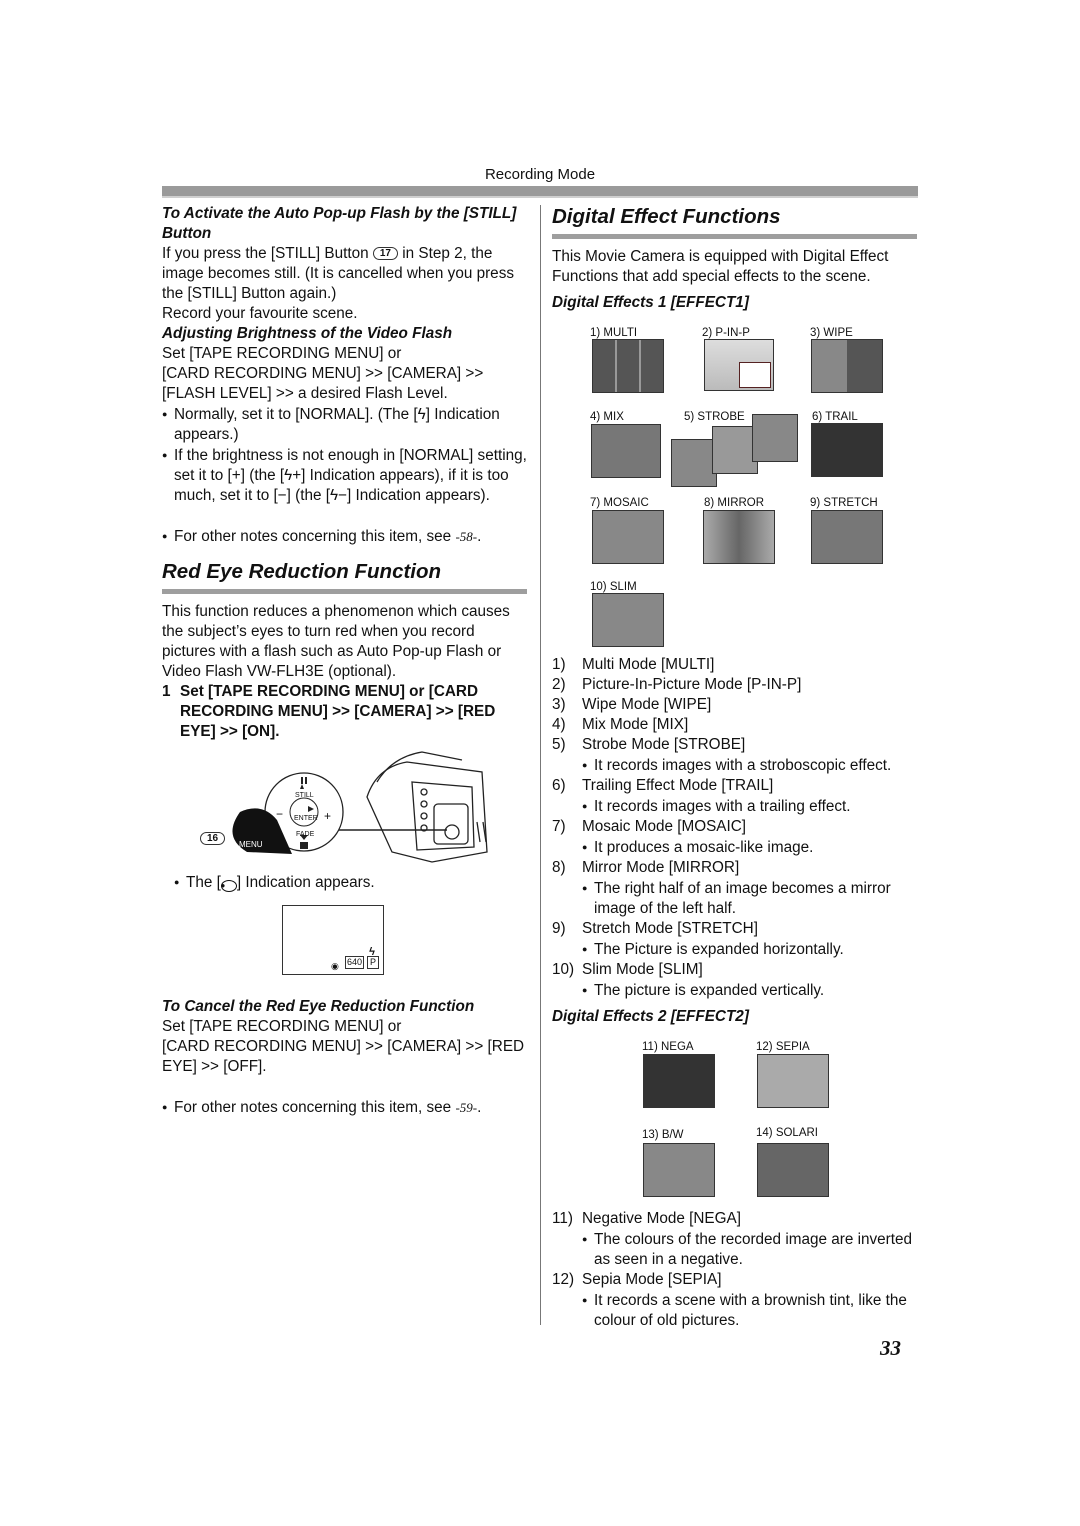  I want to click on item-title: Mix Mode [MIX], so click(635, 724).